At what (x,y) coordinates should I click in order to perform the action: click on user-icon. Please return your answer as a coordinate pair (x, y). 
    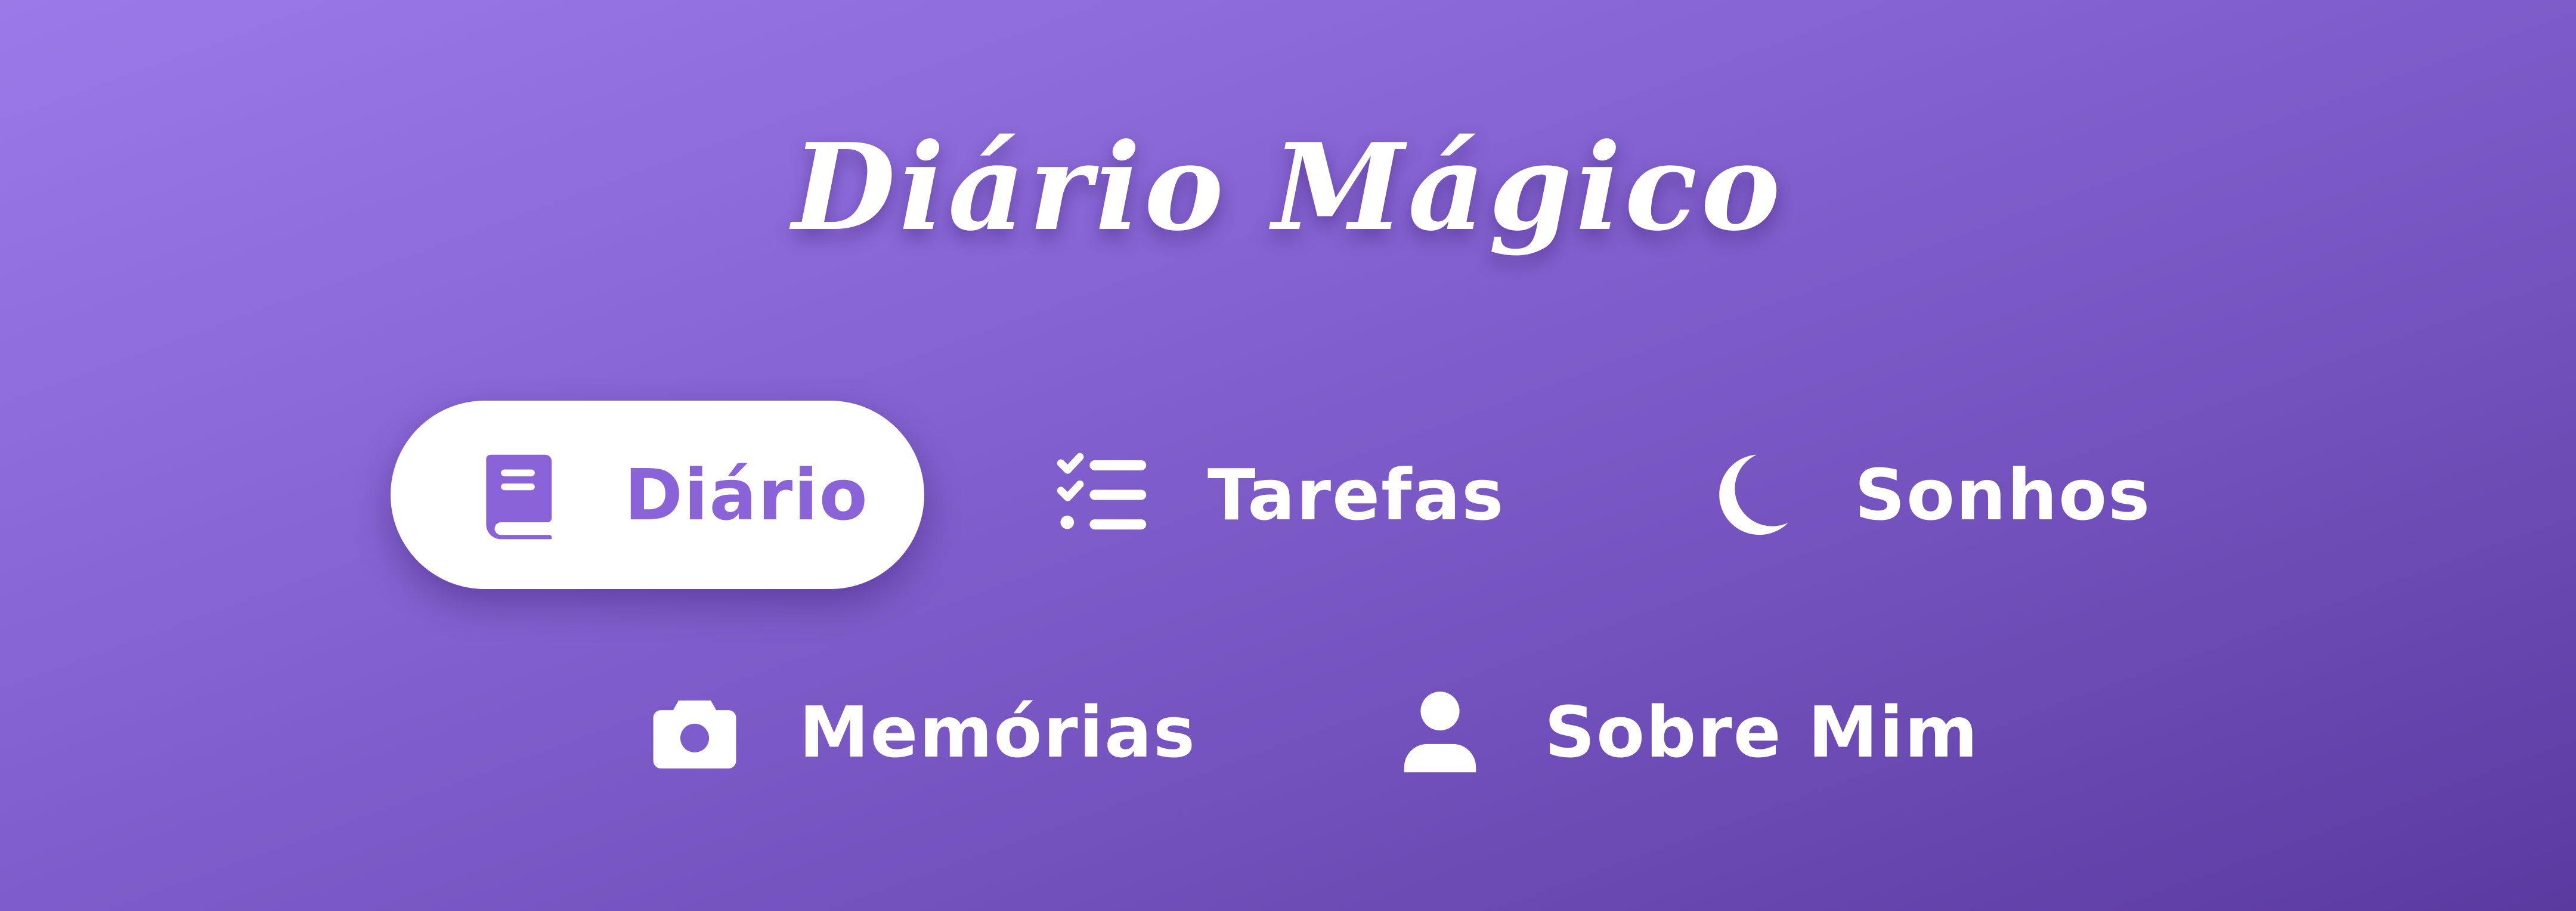
    Looking at the image, I should click on (1440, 732).